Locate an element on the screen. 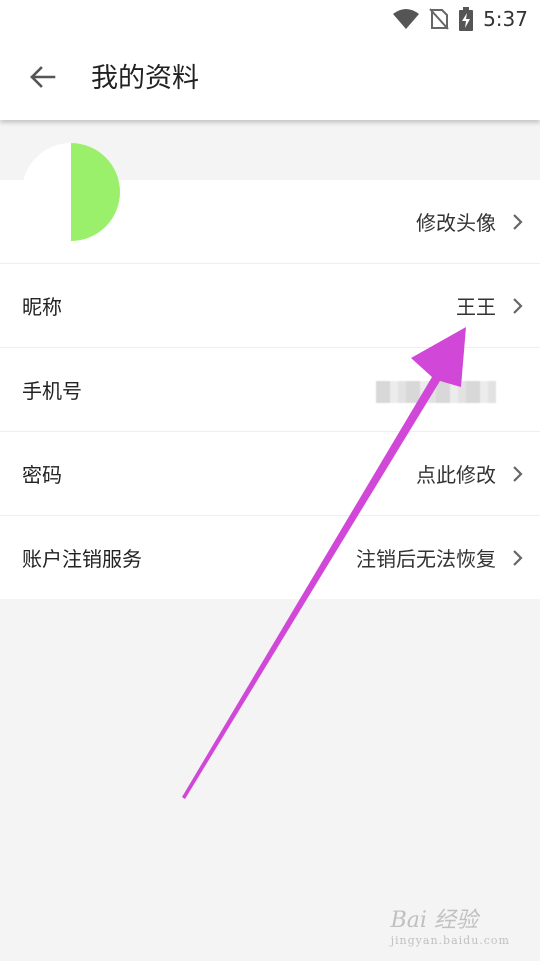 The width and height of the screenshot is (540, 961). phone-label: 手机号 is located at coordinates (52, 391).